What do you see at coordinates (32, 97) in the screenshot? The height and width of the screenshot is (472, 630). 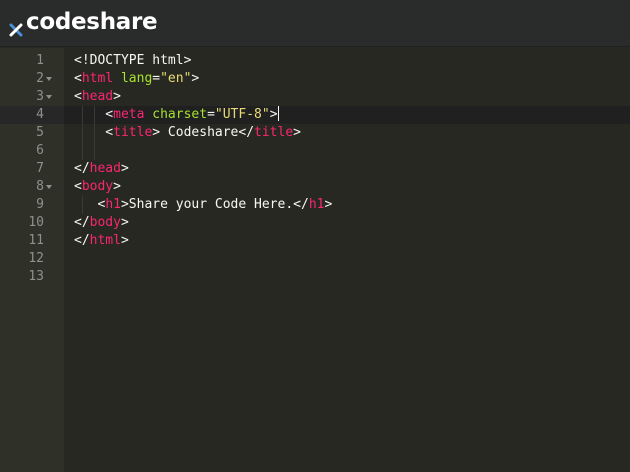 I see `line-number-row: 3` at bounding box center [32, 97].